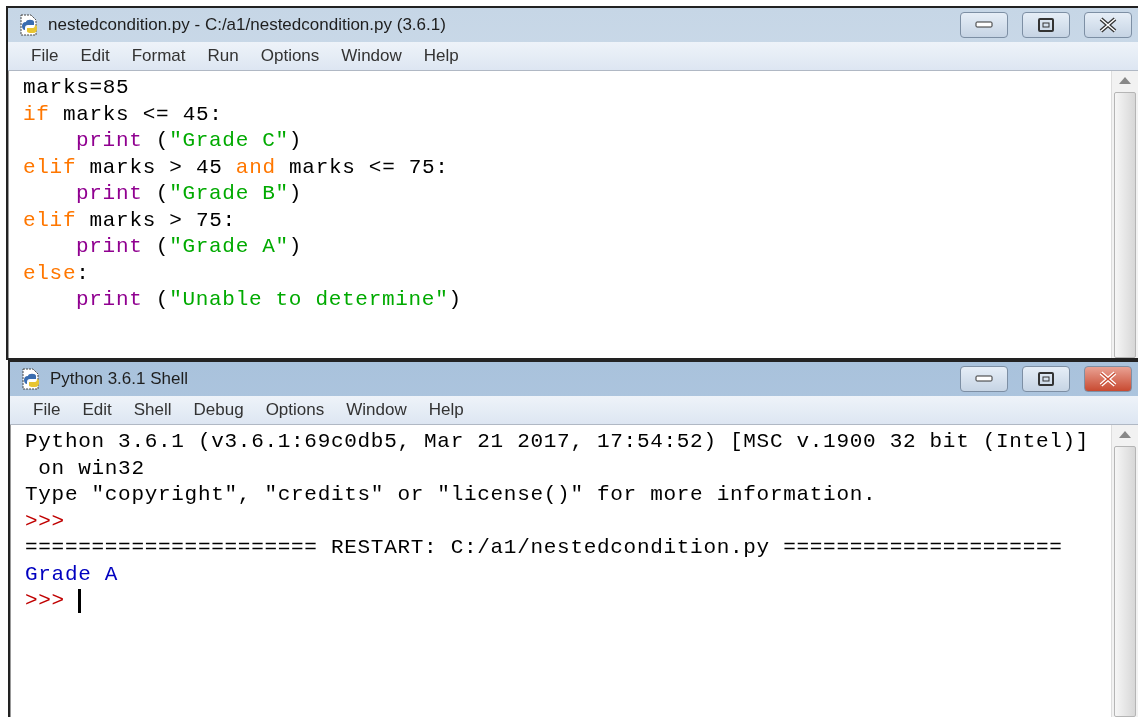 This screenshot has height=717, width=1138. Describe the element at coordinates (309, 300) in the screenshot. I see `code-token: "Unable to determine"` at that location.